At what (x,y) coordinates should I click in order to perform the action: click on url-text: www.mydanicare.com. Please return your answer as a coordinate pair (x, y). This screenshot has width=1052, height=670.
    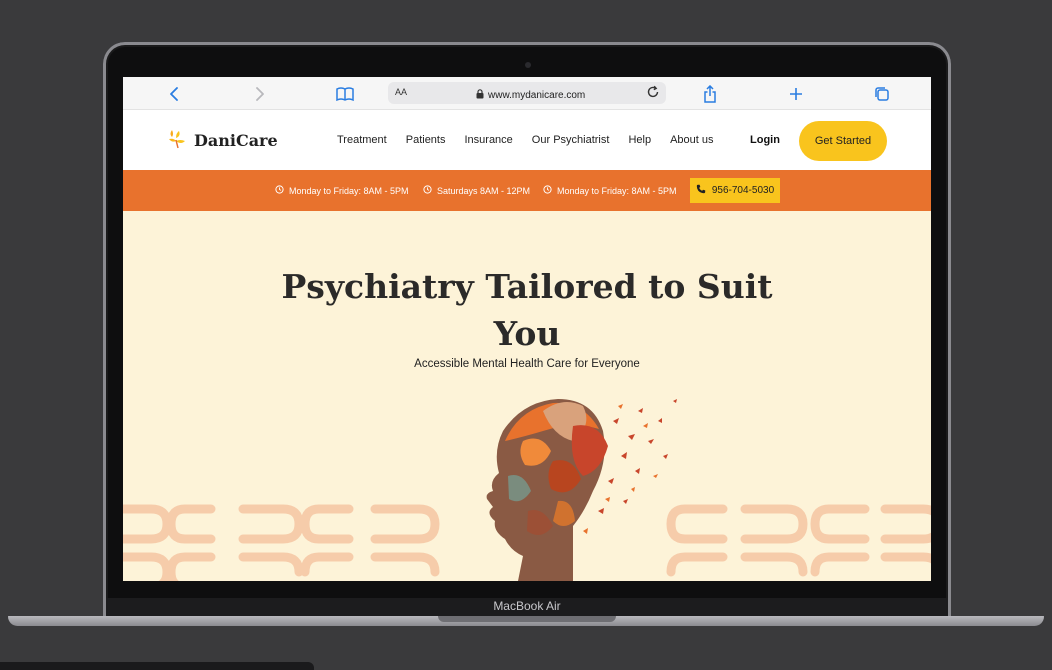
    Looking at the image, I should click on (537, 95).